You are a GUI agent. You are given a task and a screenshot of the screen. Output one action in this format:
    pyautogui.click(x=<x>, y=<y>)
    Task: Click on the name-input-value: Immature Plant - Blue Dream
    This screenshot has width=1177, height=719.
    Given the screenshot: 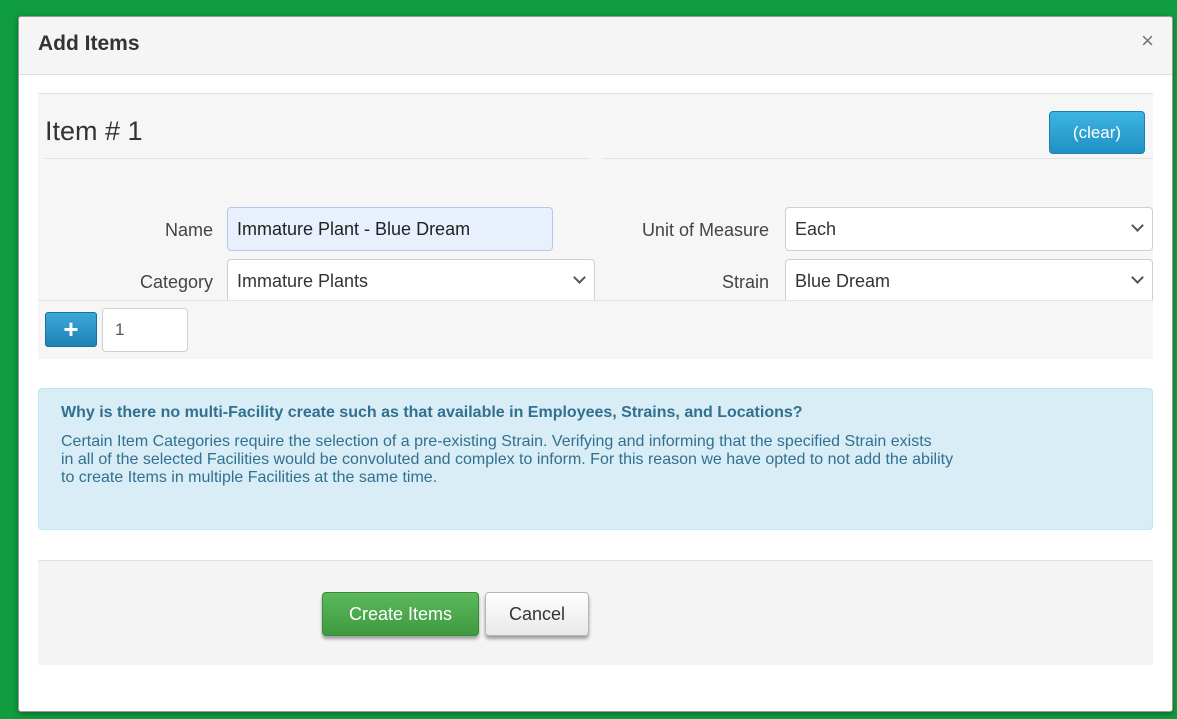 What is the action you would take?
    pyautogui.click(x=354, y=228)
    